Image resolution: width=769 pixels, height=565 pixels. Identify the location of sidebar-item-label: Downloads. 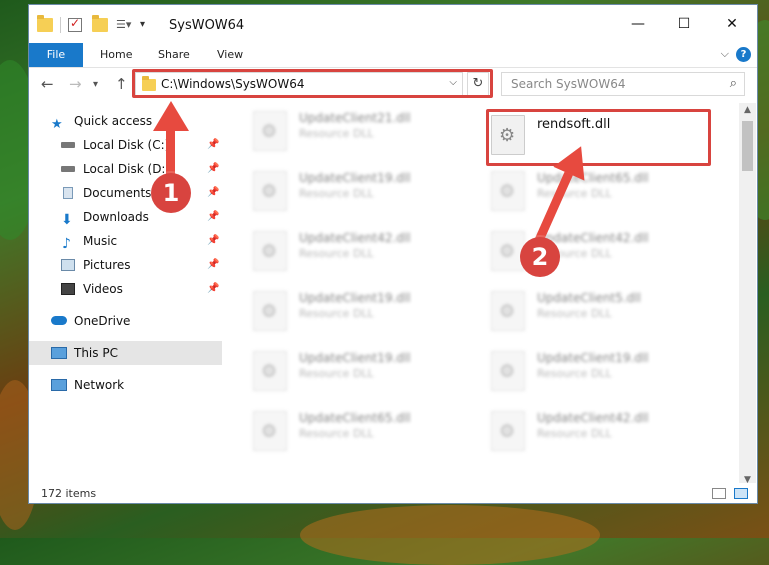
(116, 217).